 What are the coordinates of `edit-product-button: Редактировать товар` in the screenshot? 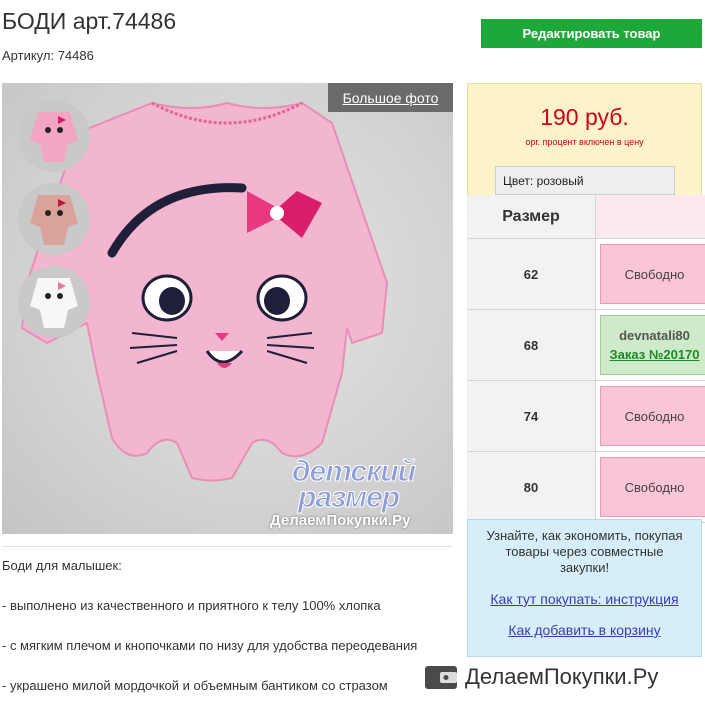 It's located at (591, 33).